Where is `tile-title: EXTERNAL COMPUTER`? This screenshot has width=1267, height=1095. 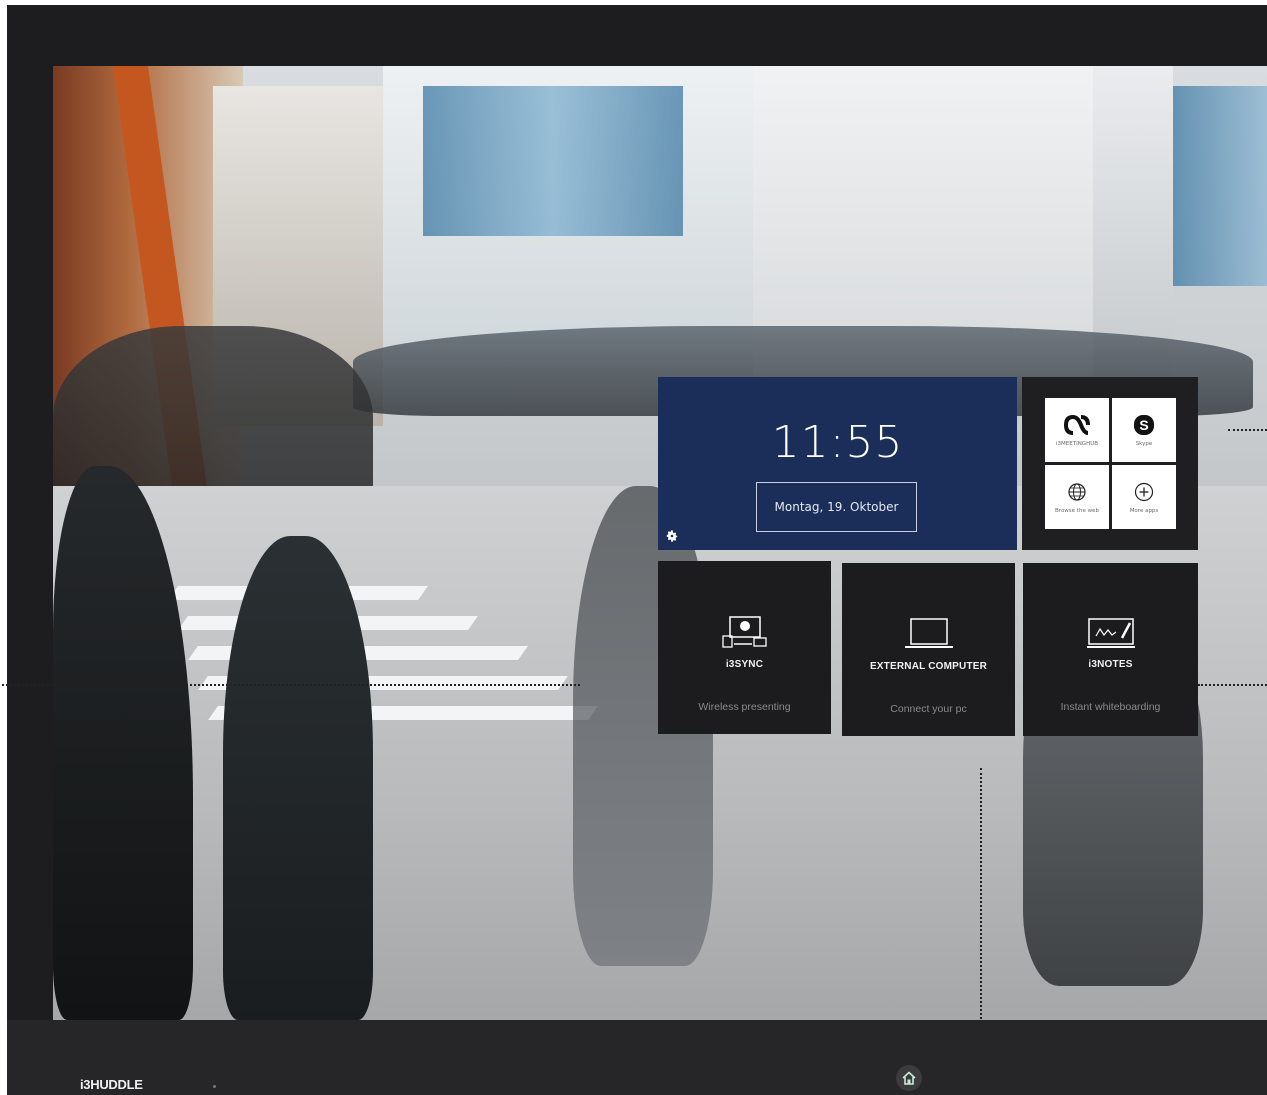 tile-title: EXTERNAL COMPUTER is located at coordinates (928, 666).